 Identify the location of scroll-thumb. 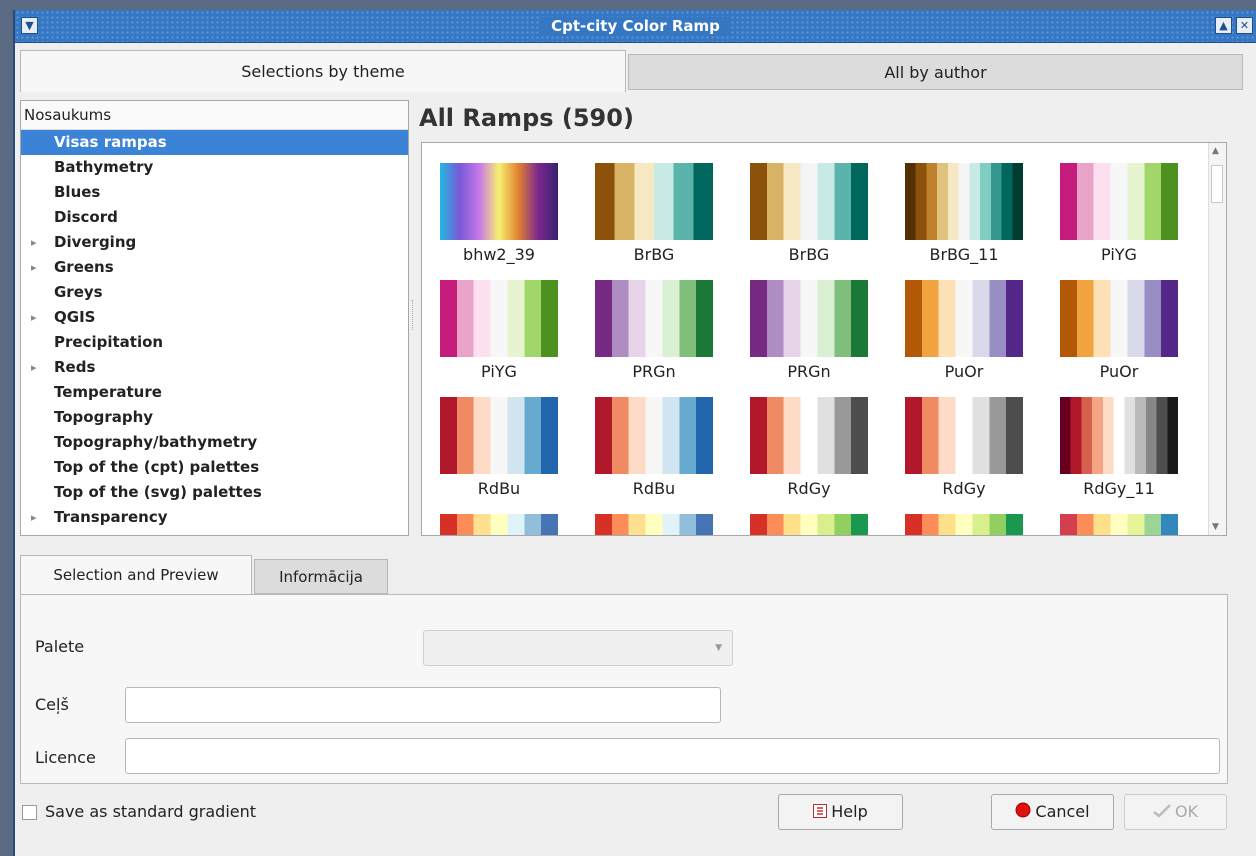
(1217, 184).